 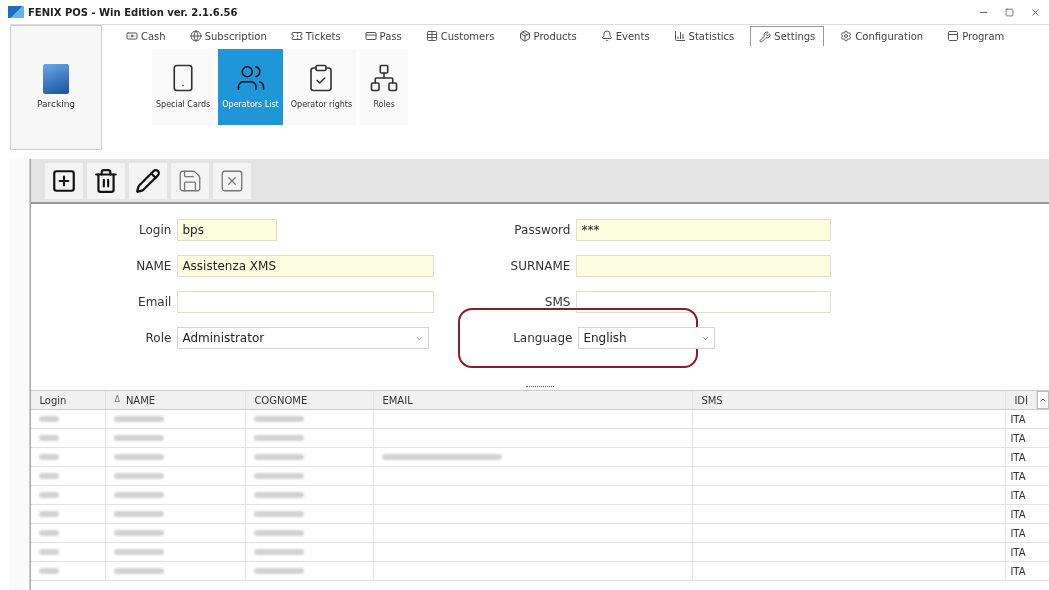 I want to click on settings-icon, so click(x=846, y=36).